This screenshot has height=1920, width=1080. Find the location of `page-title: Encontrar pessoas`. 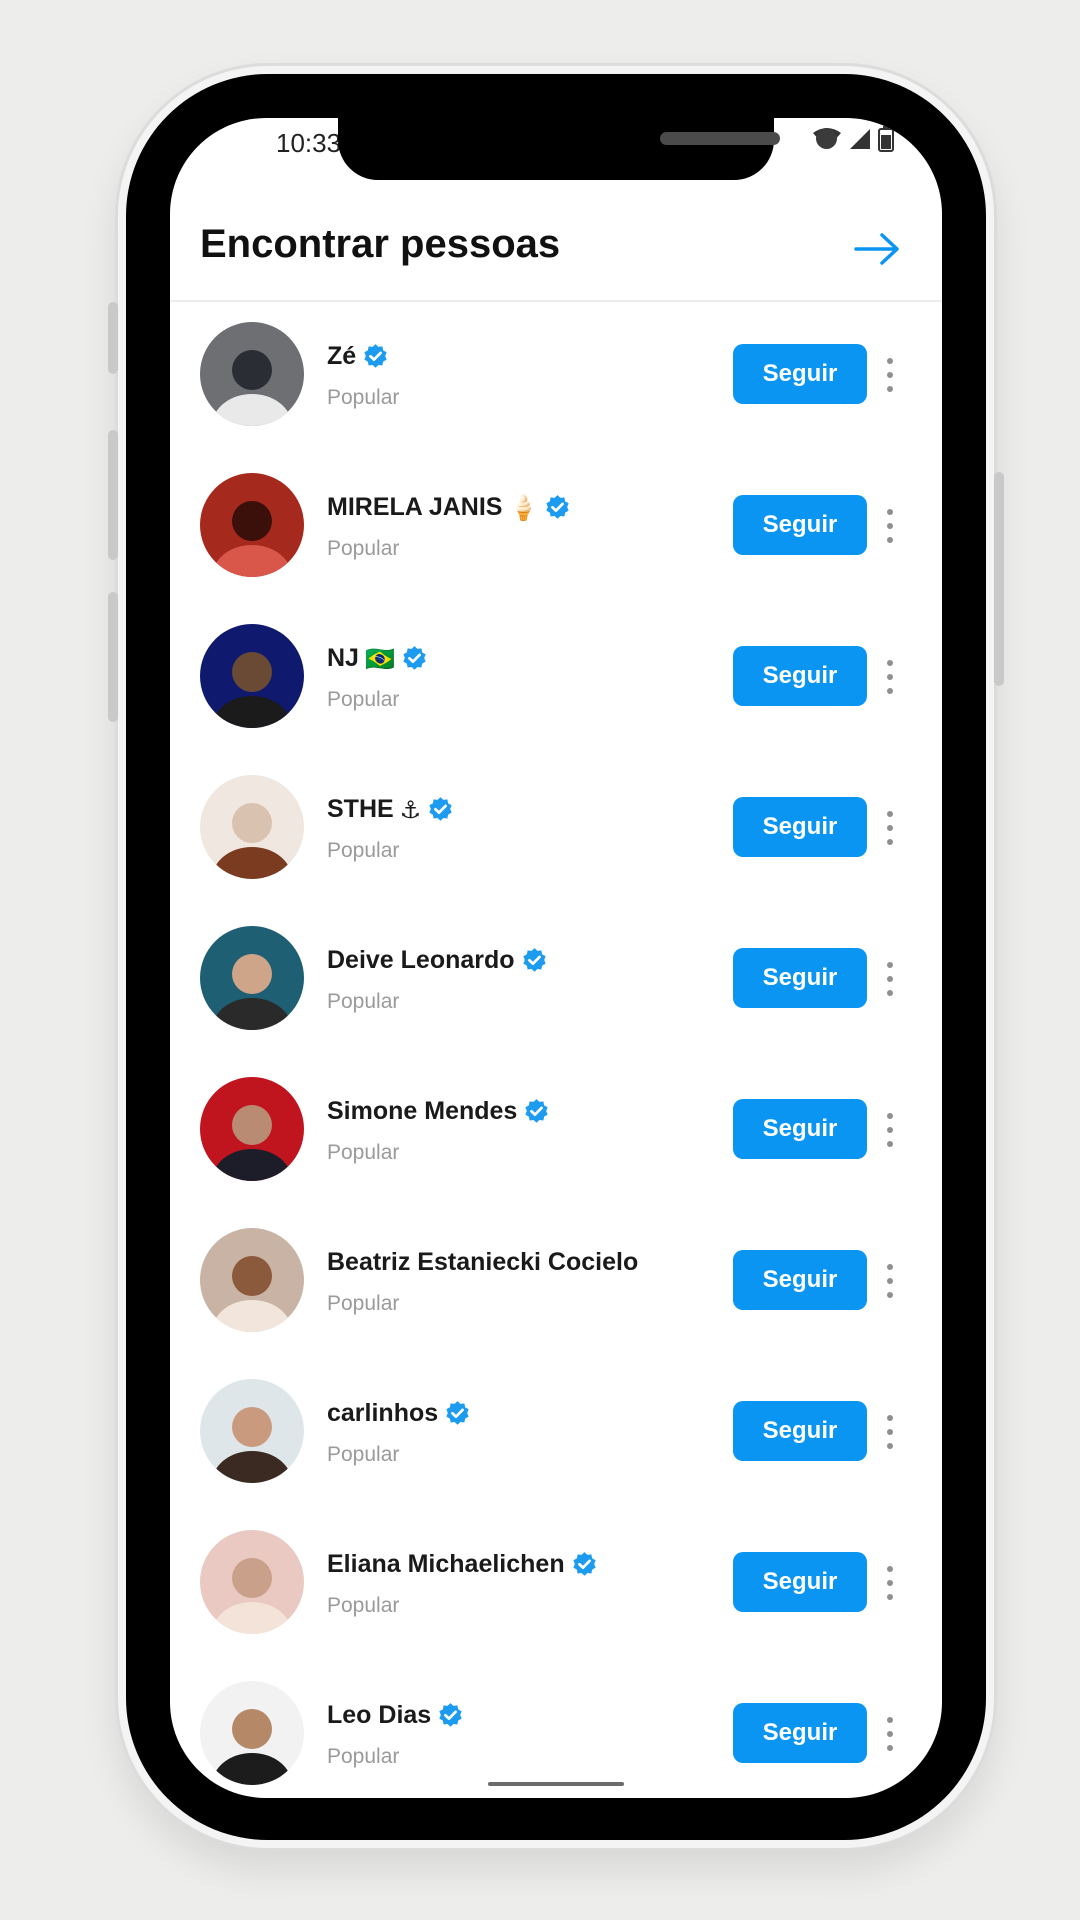

page-title: Encontrar pessoas is located at coordinates (380, 244).